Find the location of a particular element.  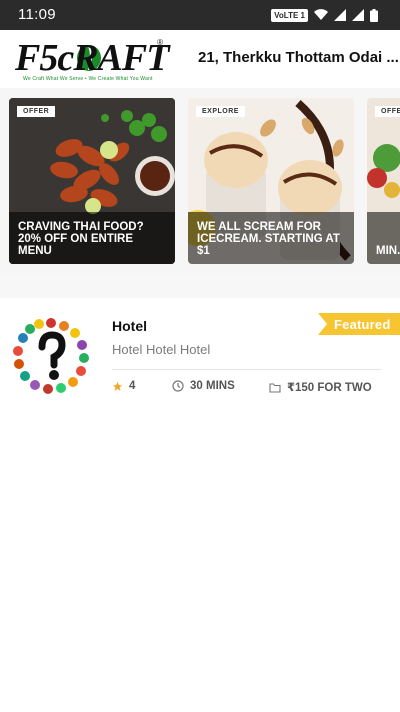

battery-icon is located at coordinates (374, 15).